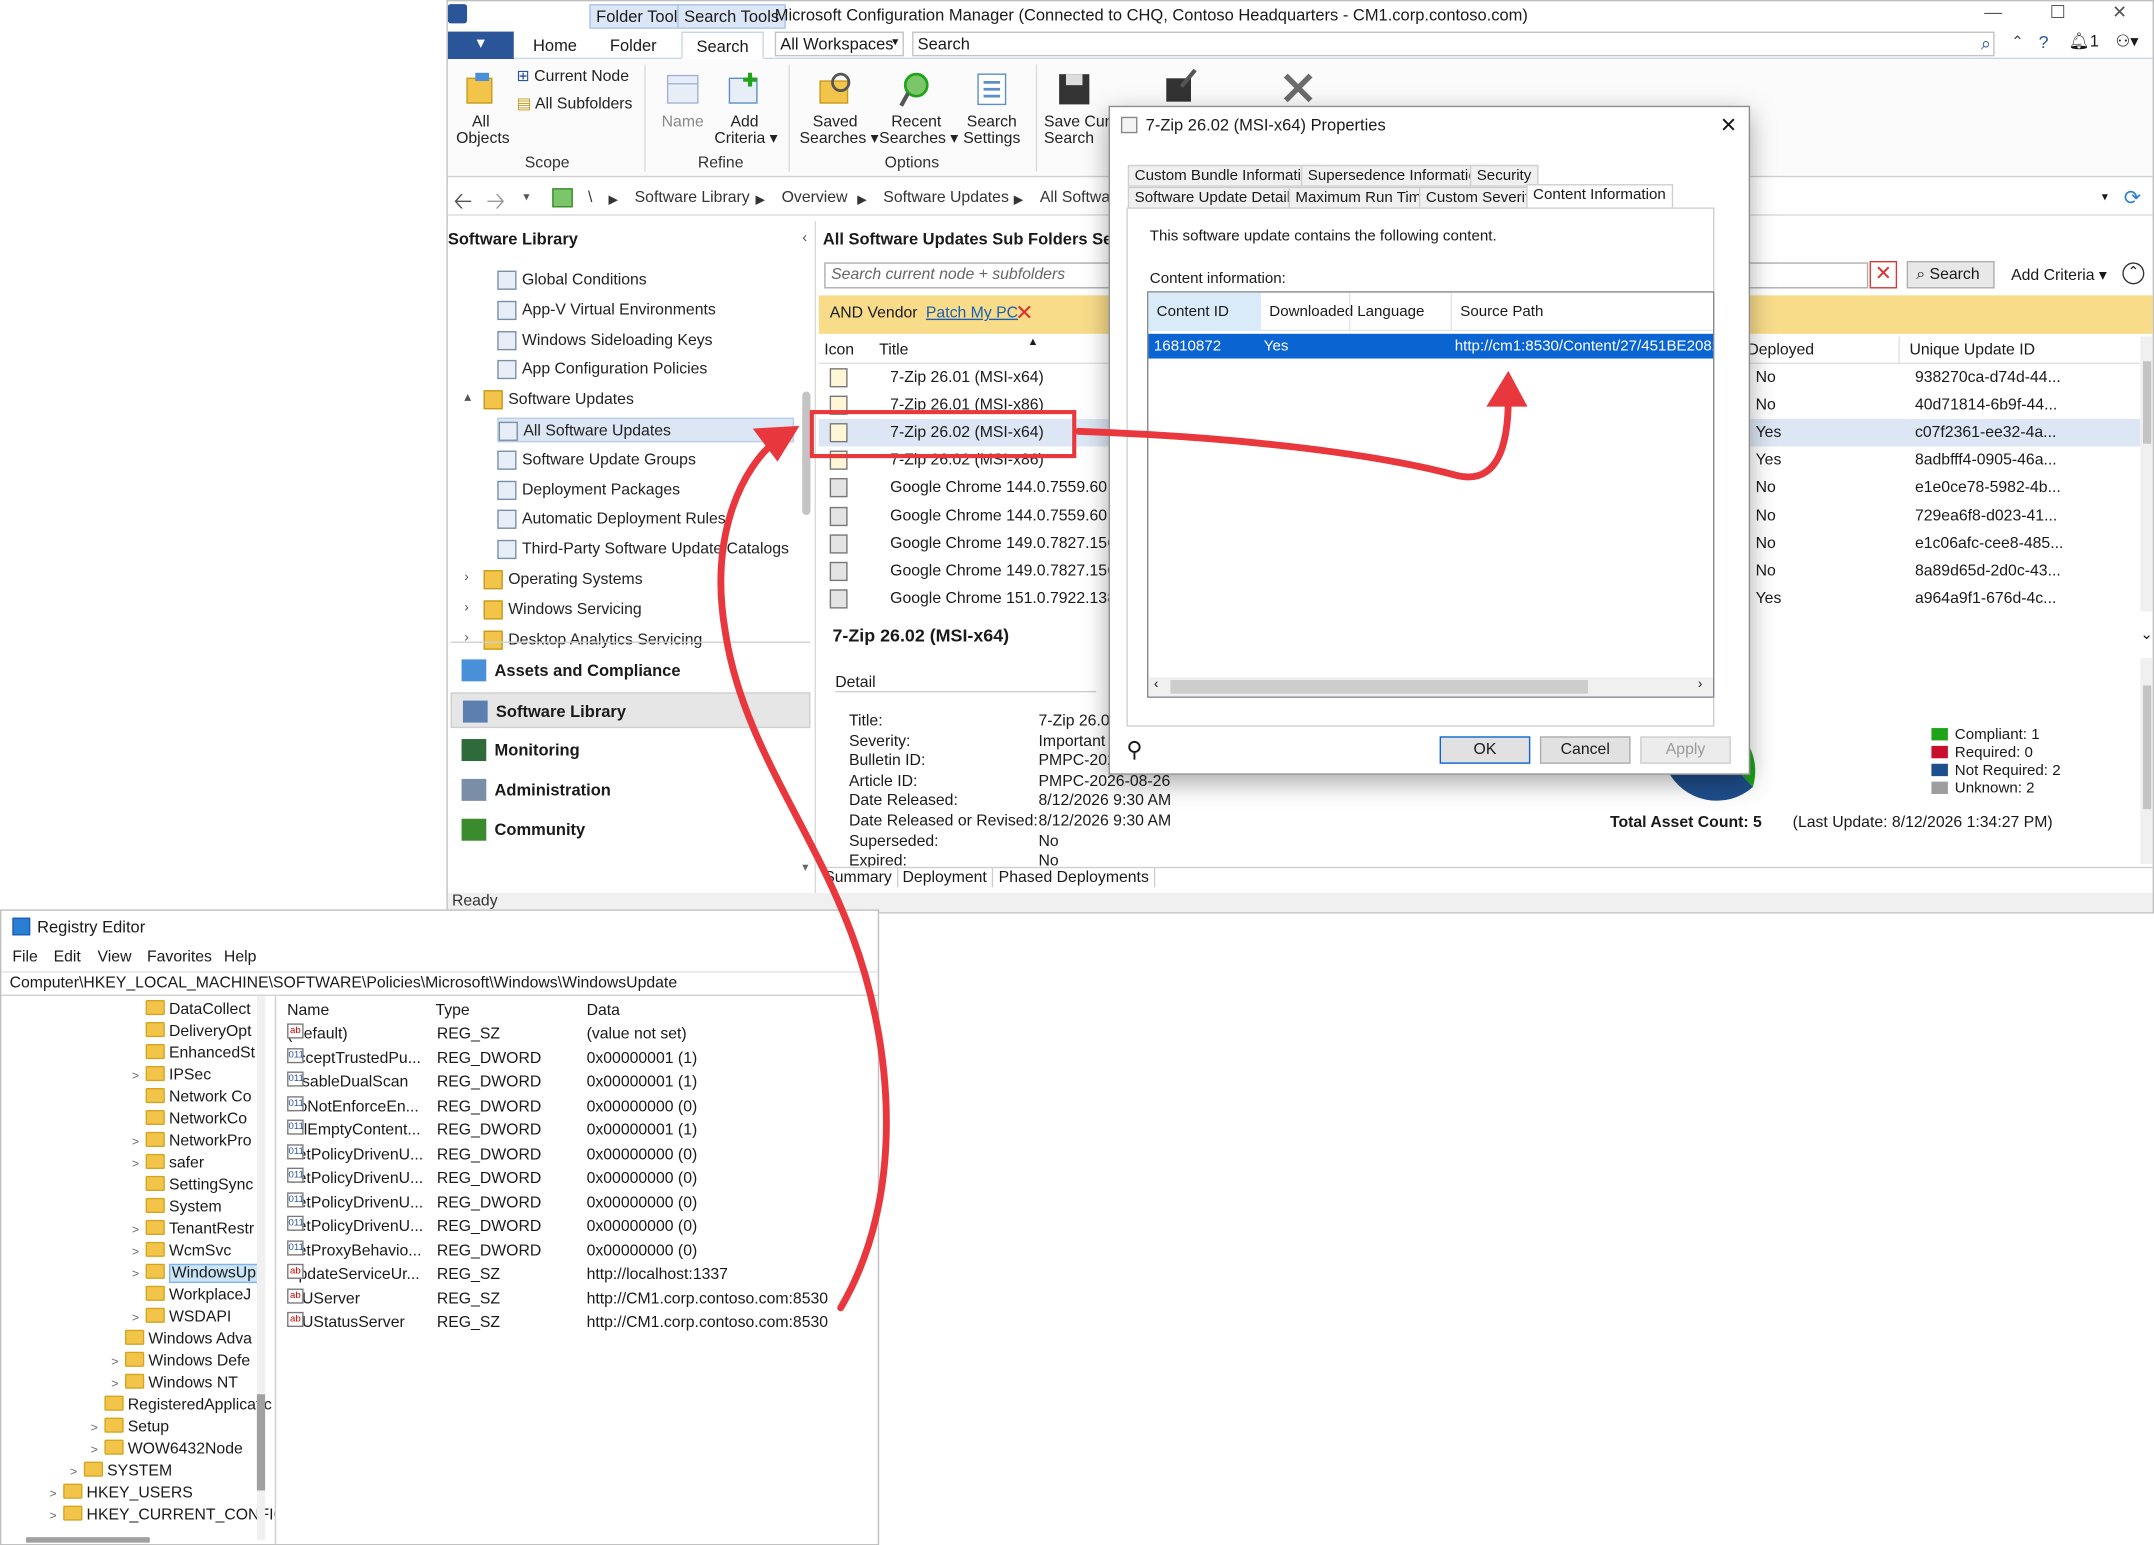 The width and height of the screenshot is (2154, 1545). What do you see at coordinates (803, 874) in the screenshot?
I see `arrow-from-wuserver` at bounding box center [803, 874].